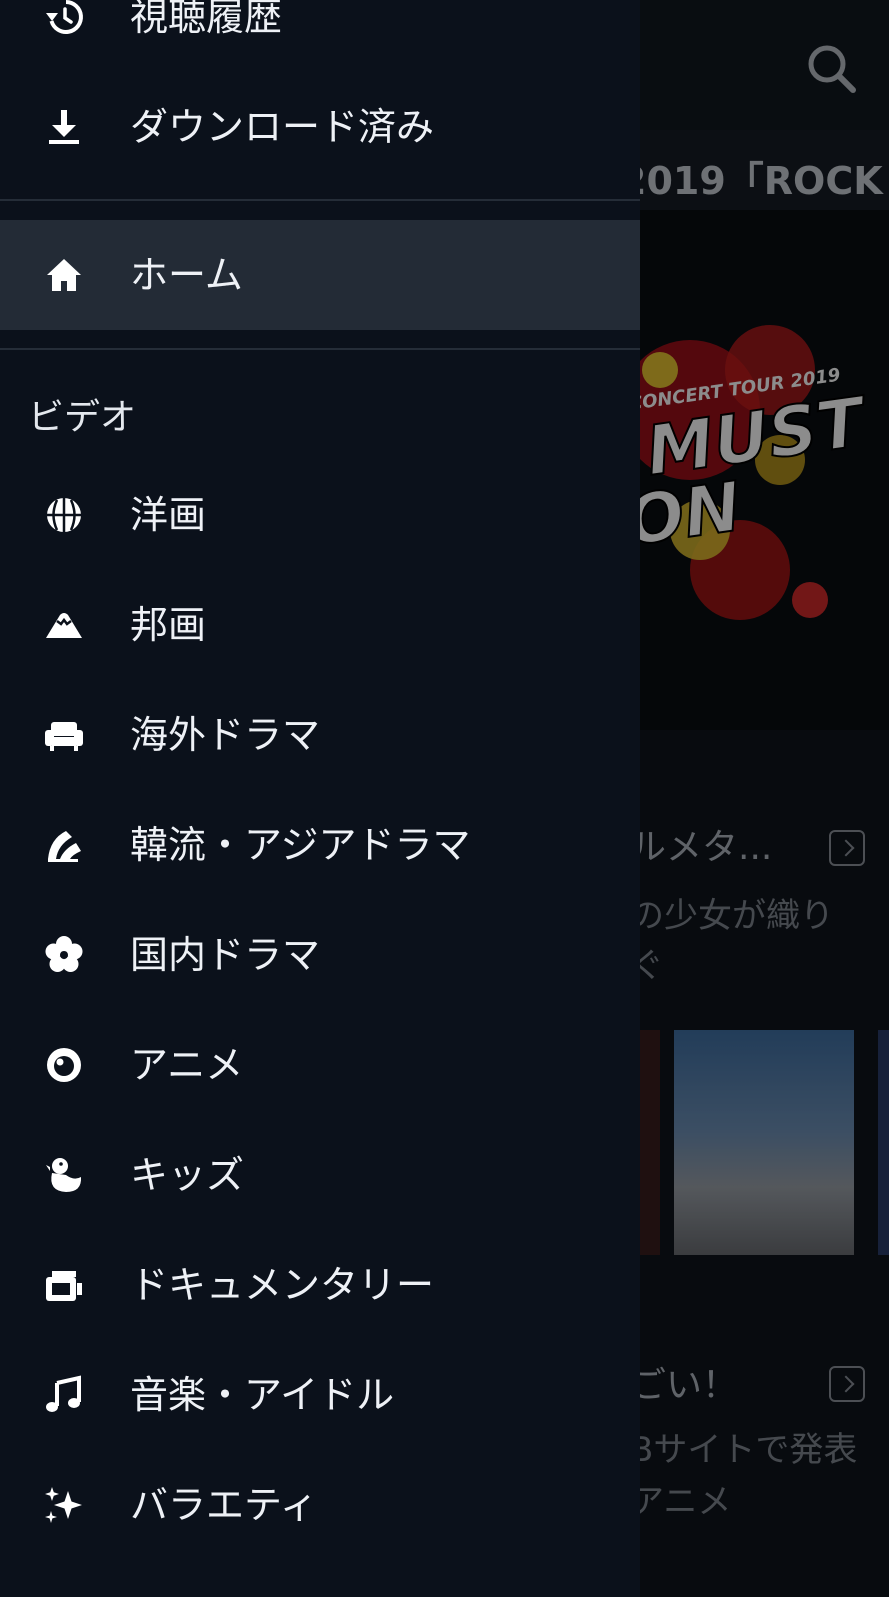 This screenshot has height=1597, width=889. What do you see at coordinates (168, 625) in the screenshot?
I see `drawer-item-label: 邦画` at bounding box center [168, 625].